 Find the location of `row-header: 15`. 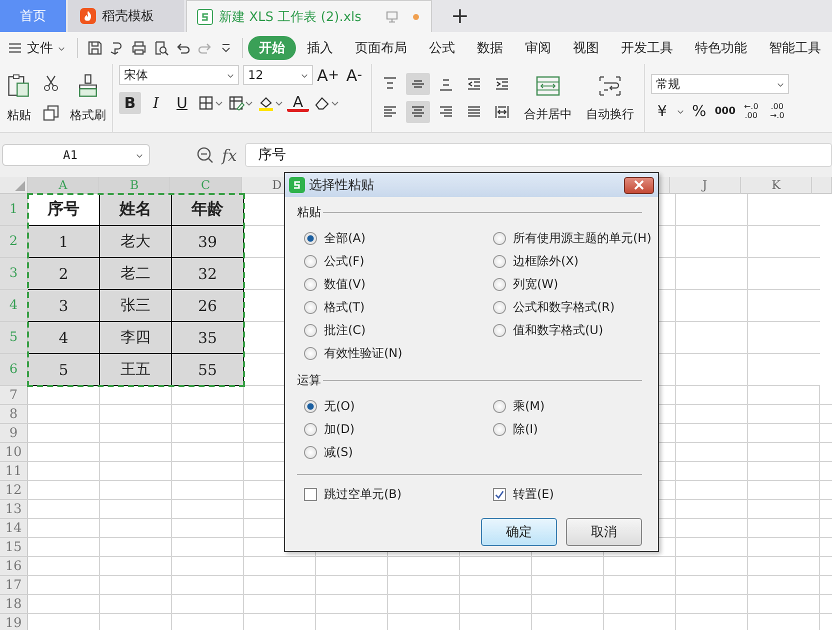

row-header: 15 is located at coordinates (14, 547).